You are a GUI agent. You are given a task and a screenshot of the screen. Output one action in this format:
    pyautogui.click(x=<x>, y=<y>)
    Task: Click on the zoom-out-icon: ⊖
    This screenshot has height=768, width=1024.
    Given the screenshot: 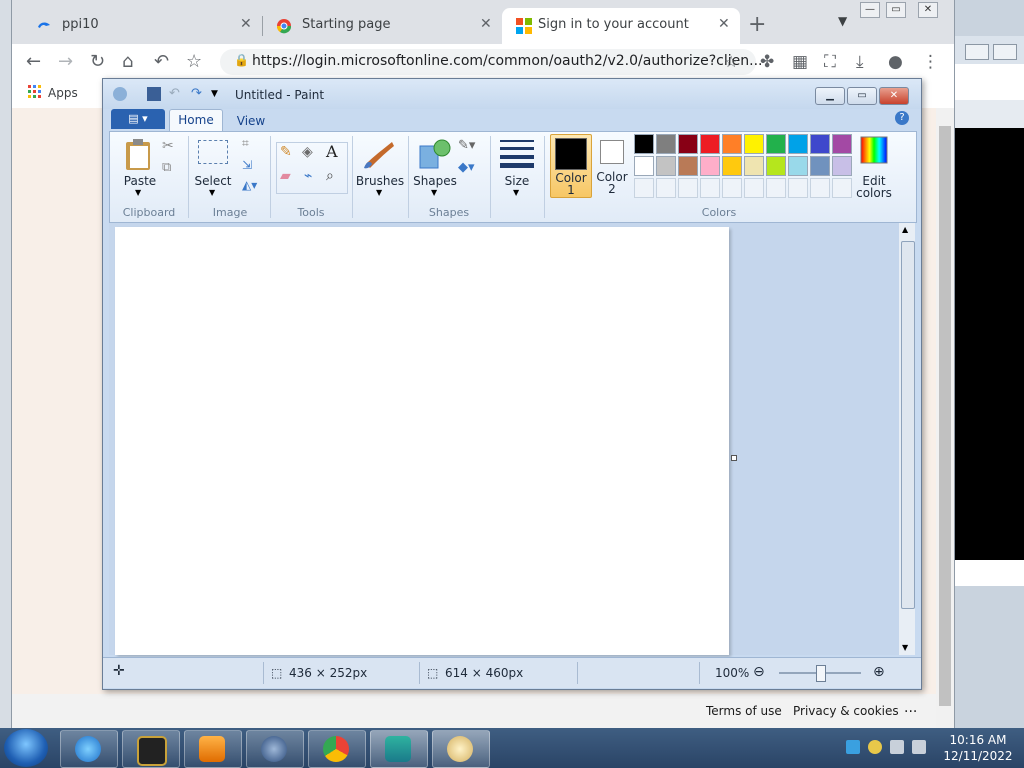 What is the action you would take?
    pyautogui.click(x=759, y=672)
    